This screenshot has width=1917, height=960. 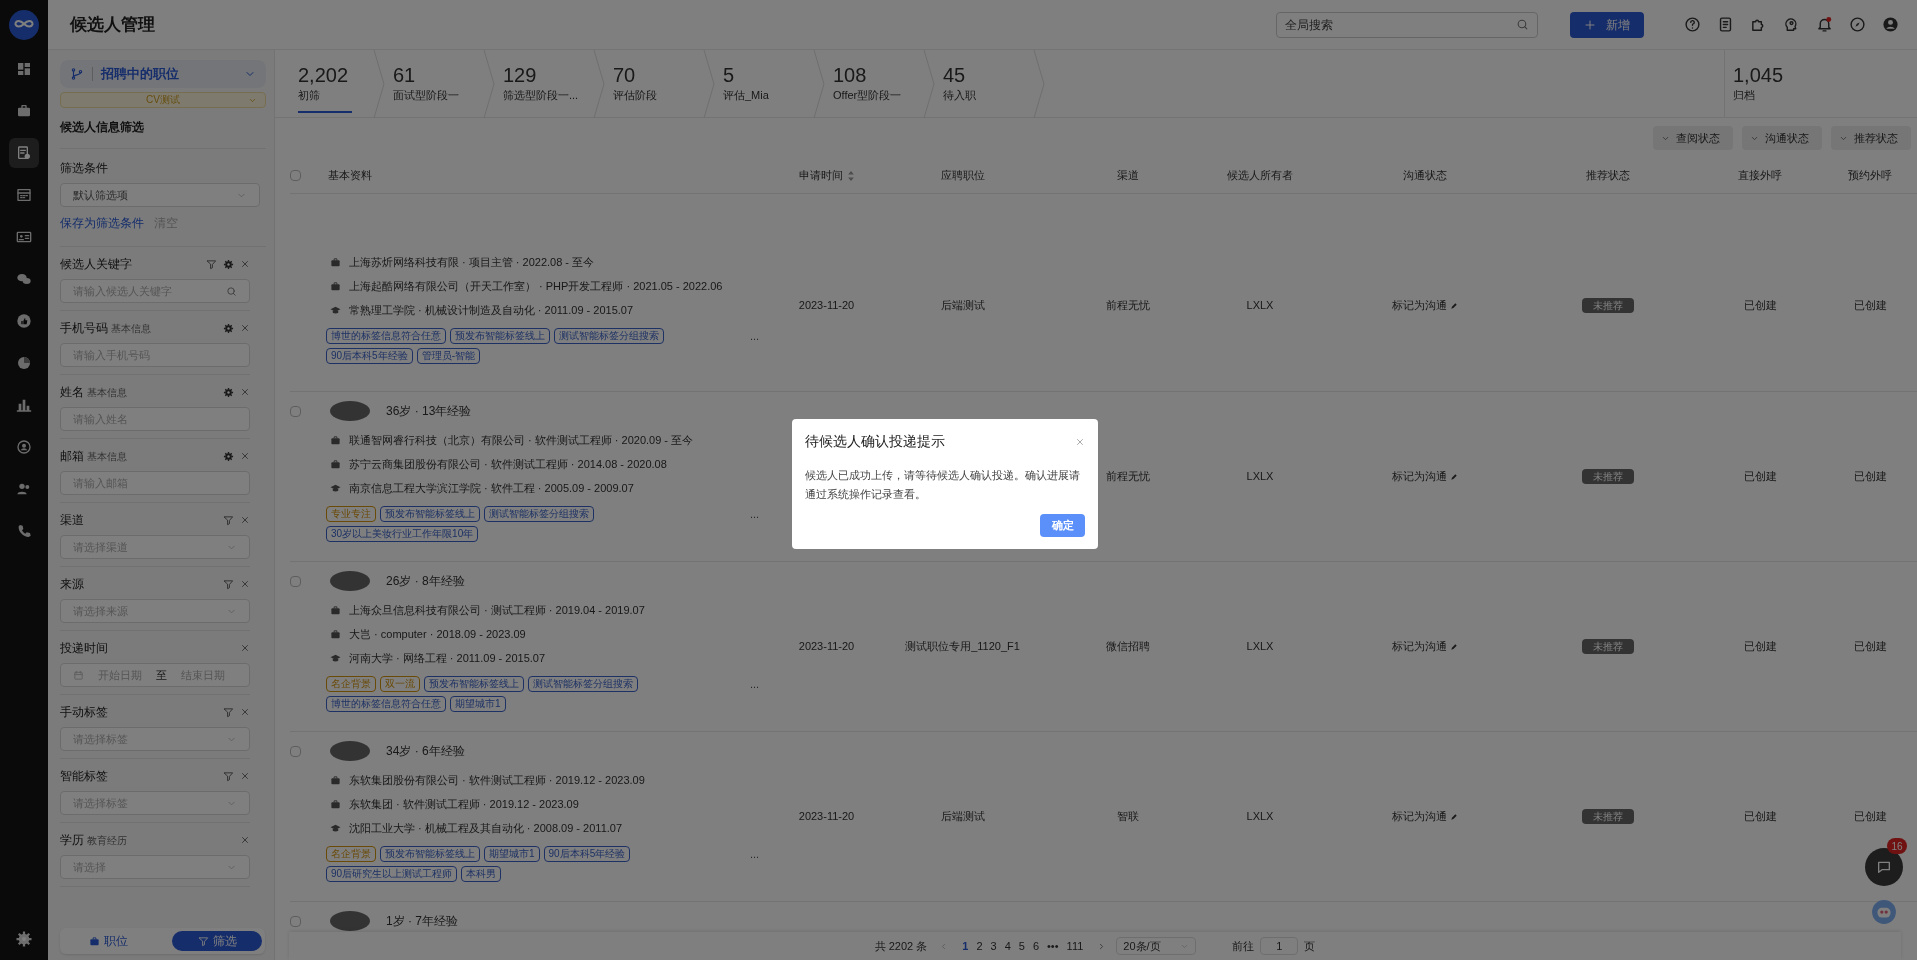 I want to click on status-filter-button: 推荐状态, so click(x=1871, y=138).